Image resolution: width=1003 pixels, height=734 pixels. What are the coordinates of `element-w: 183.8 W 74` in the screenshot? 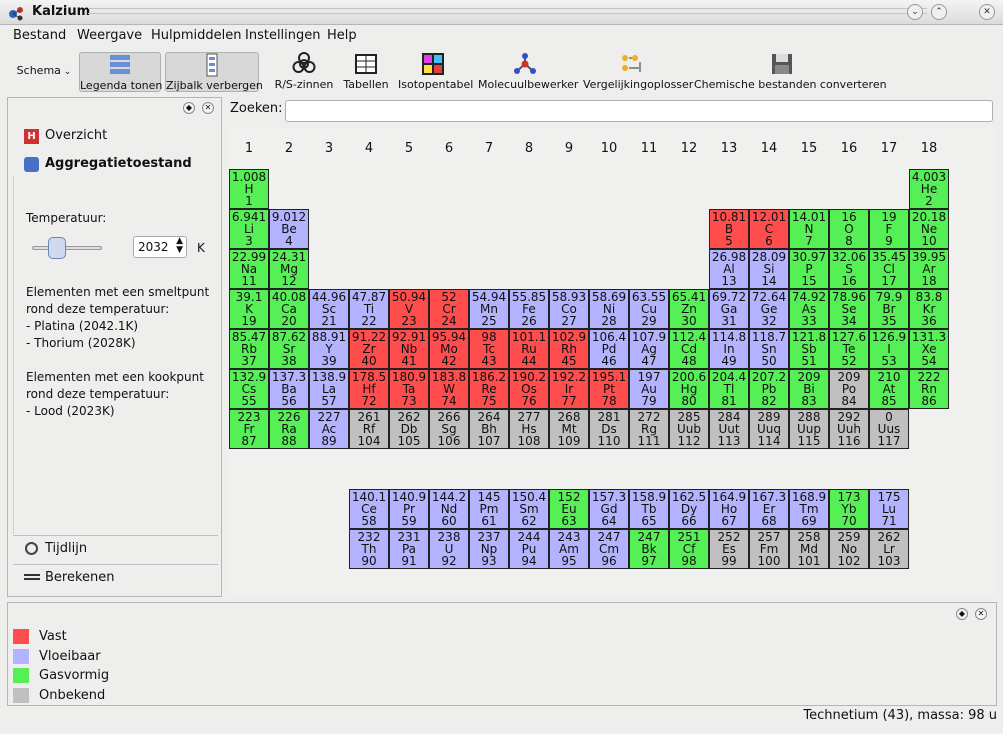 It's located at (449, 389).